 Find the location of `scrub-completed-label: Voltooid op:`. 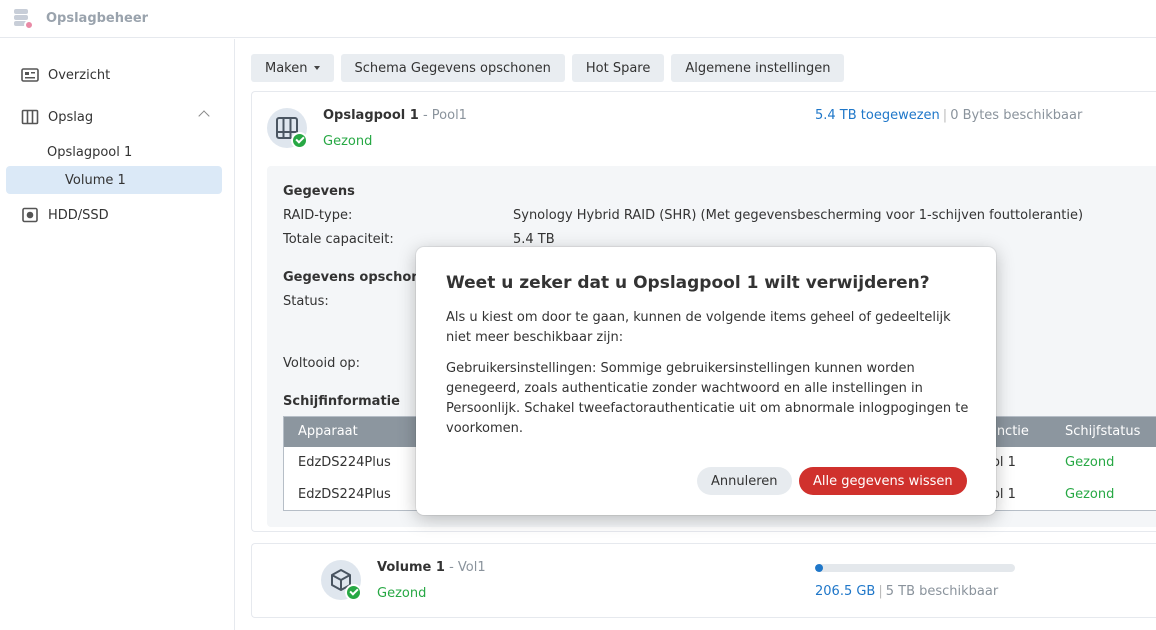

scrub-completed-label: Voltooid op: is located at coordinates (322, 363).